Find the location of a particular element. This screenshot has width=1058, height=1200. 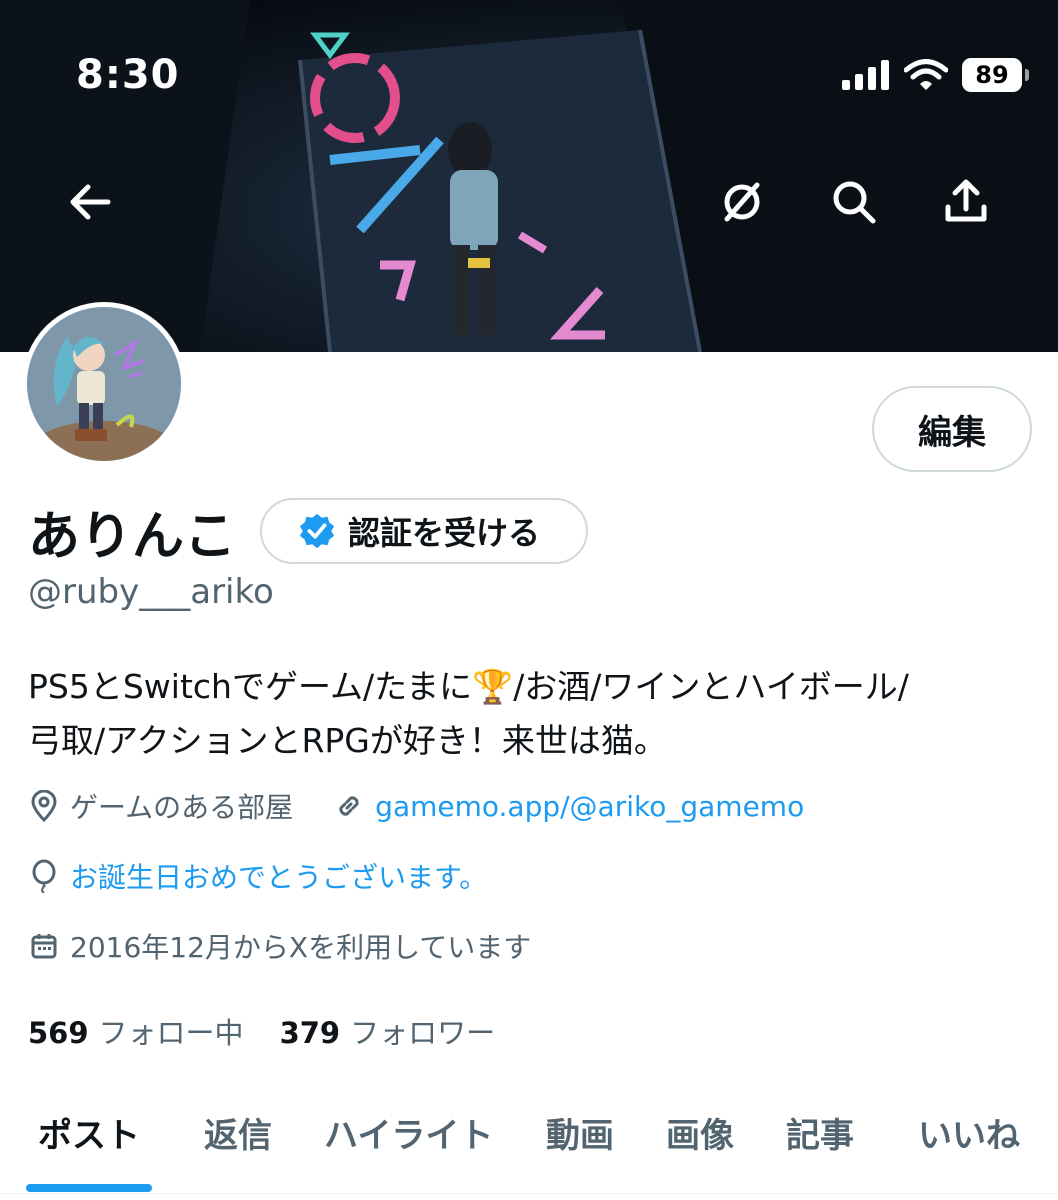

search-icon is located at coordinates (854, 202).